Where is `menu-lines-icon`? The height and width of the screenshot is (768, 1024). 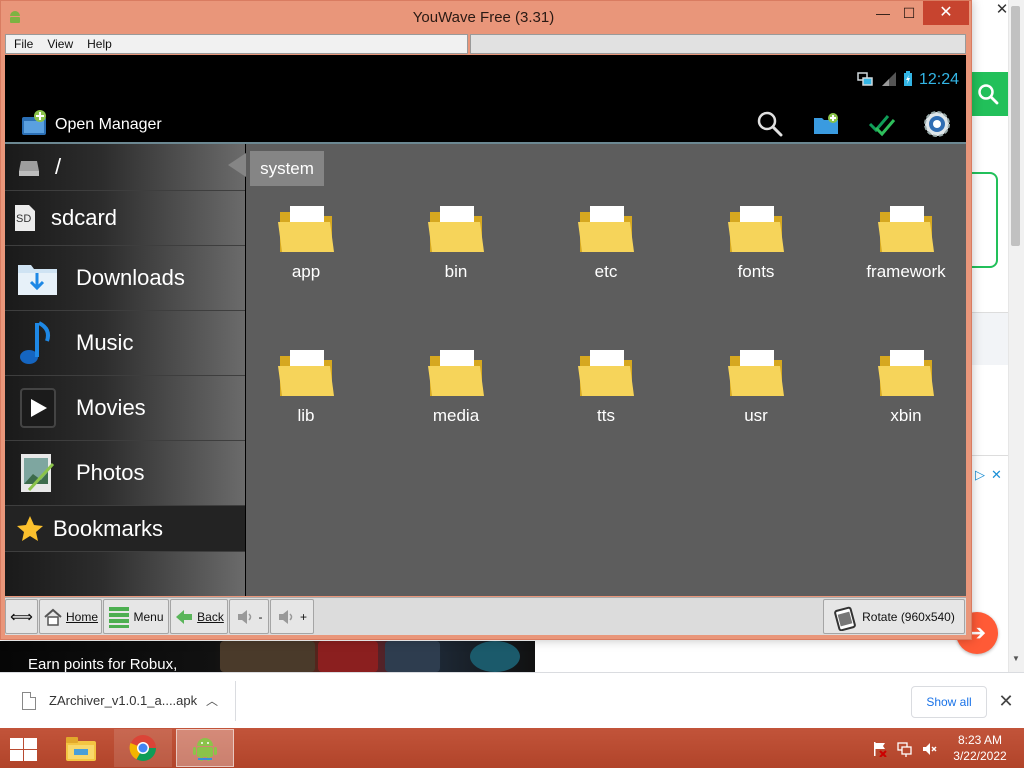 menu-lines-icon is located at coordinates (119, 617).